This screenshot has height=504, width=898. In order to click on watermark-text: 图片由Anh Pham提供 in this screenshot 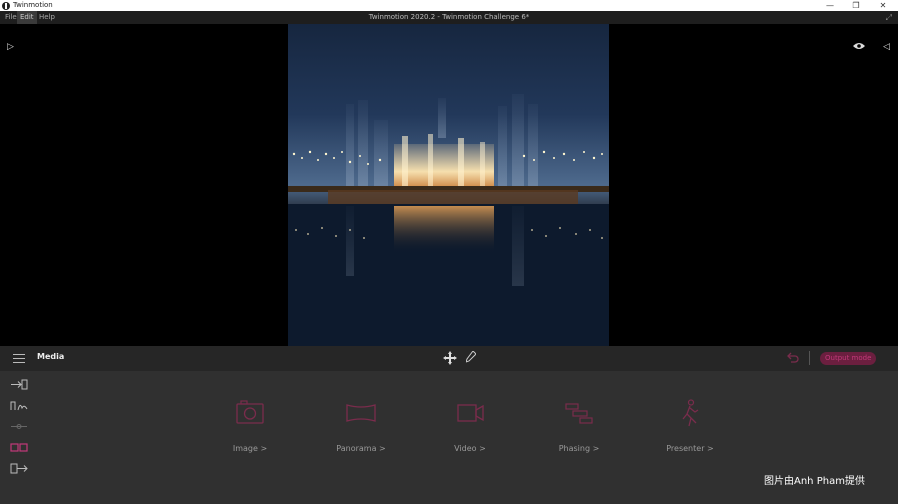, I will do `click(814, 481)`.